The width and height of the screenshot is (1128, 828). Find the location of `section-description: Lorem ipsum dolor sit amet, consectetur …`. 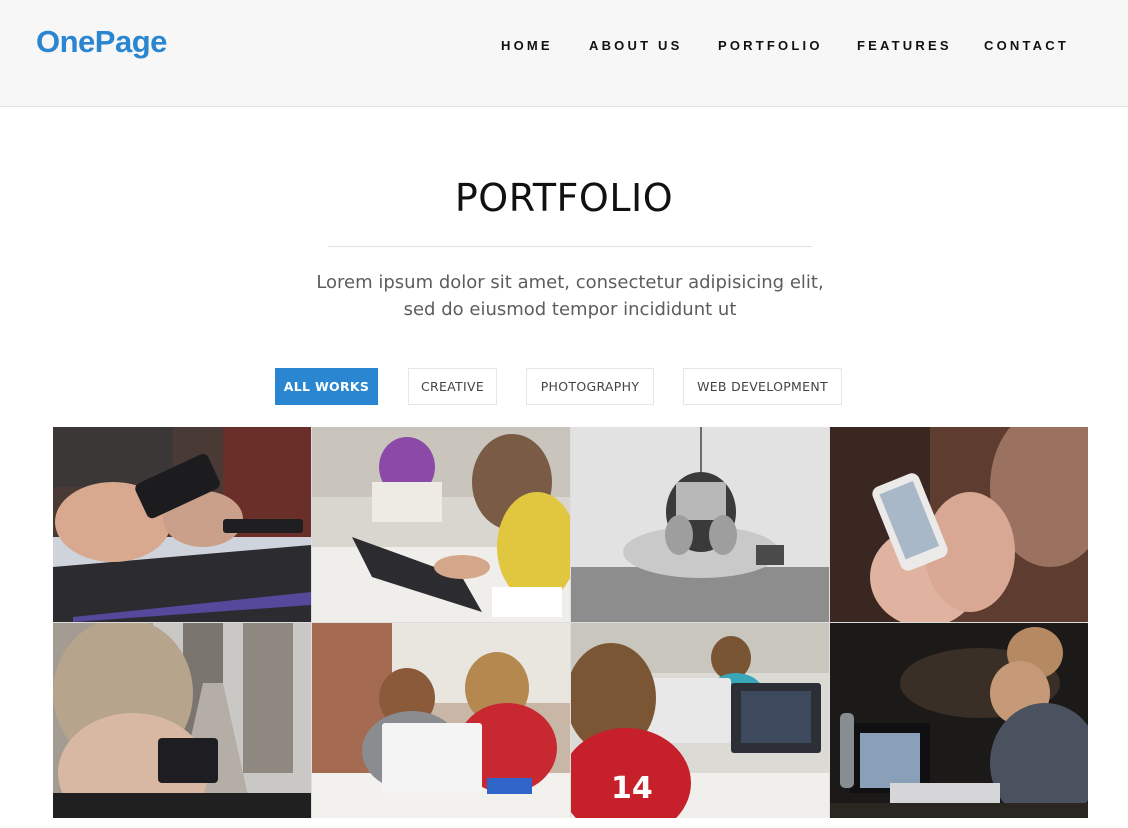

section-description: Lorem ipsum dolor sit amet, consectetur … is located at coordinates (570, 296).